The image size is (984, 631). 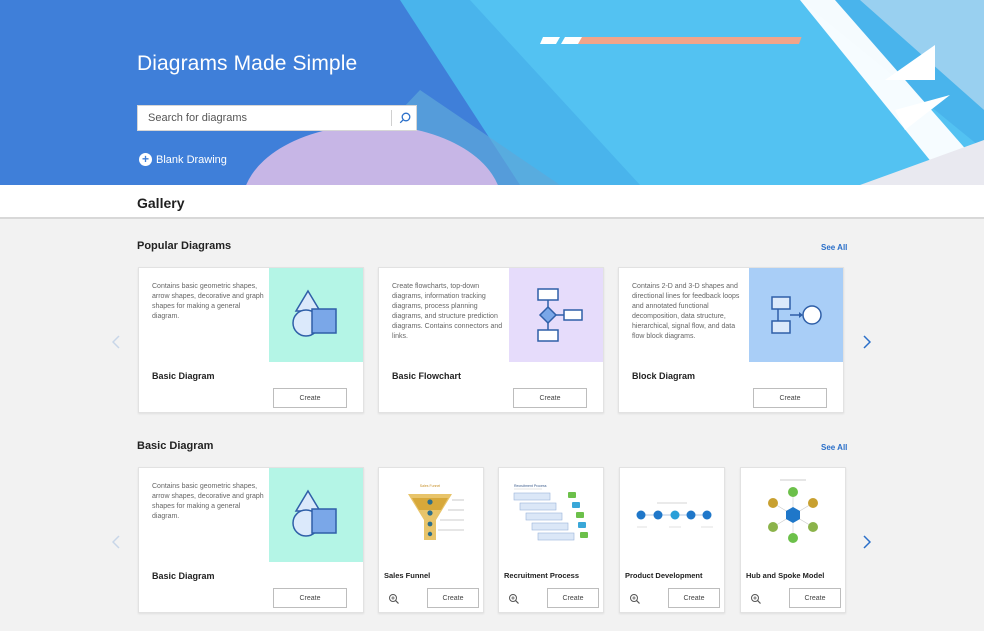 I want to click on template-card-sales-funnel: Sales Funnel Sales Funnel Create, so click(x=431, y=540).